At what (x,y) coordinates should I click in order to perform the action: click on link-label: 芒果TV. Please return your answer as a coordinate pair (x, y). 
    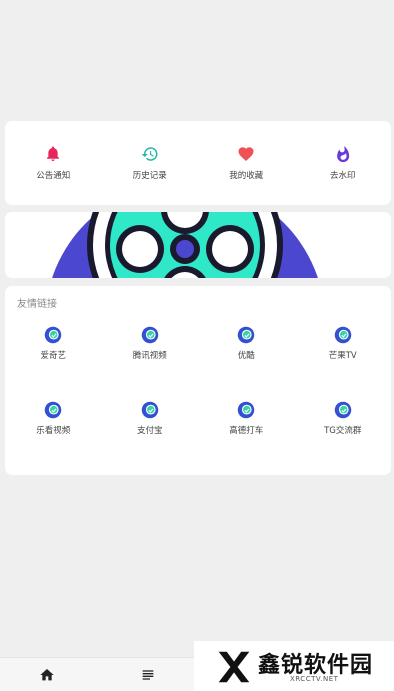
    Looking at the image, I should click on (342, 356).